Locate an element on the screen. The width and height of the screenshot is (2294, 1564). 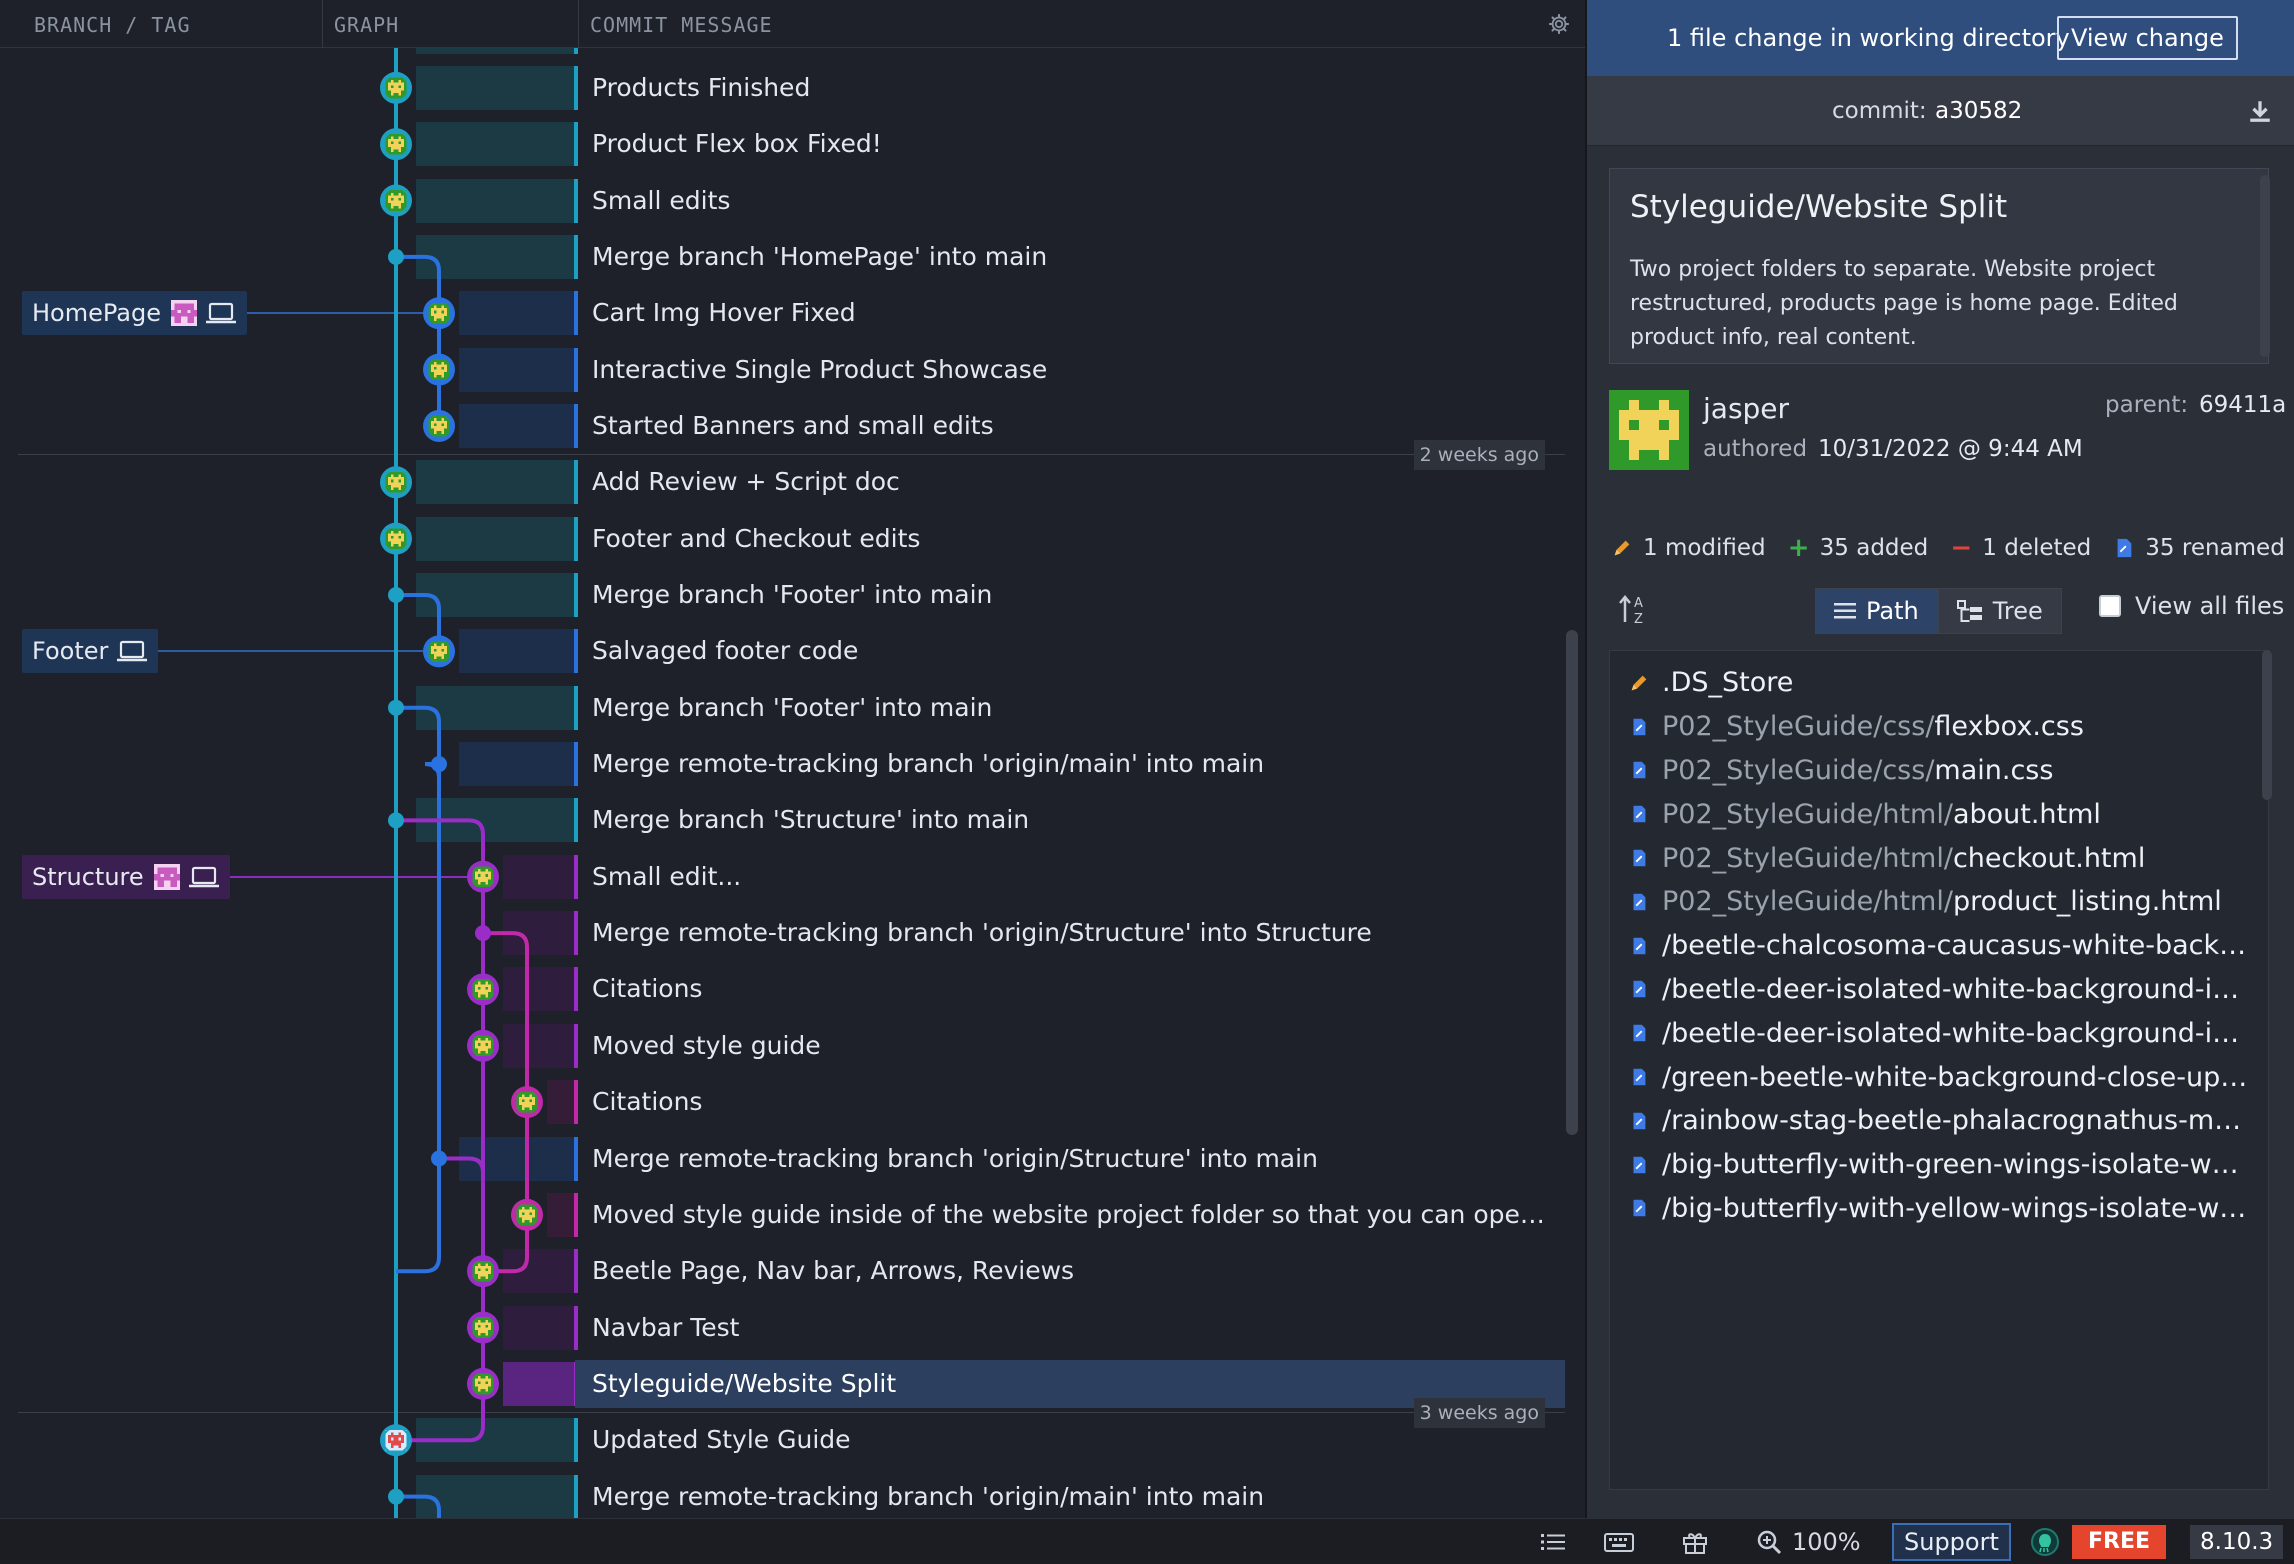
commit-message: Cart Img Hover Fixed is located at coordinates (724, 313).